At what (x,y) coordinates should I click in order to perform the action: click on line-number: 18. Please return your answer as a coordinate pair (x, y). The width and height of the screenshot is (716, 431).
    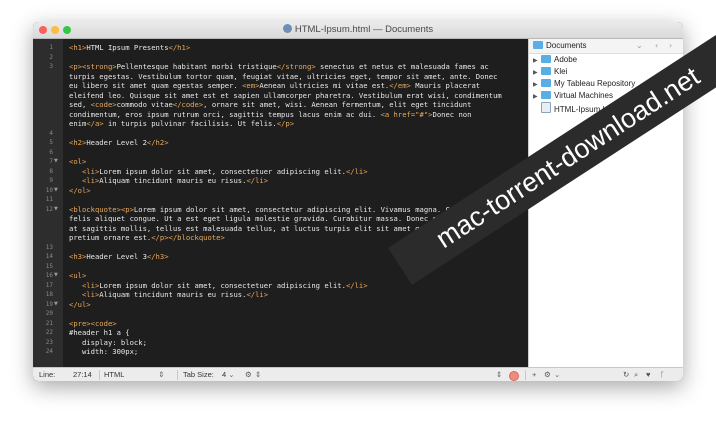
    Looking at the image, I should click on (49, 294).